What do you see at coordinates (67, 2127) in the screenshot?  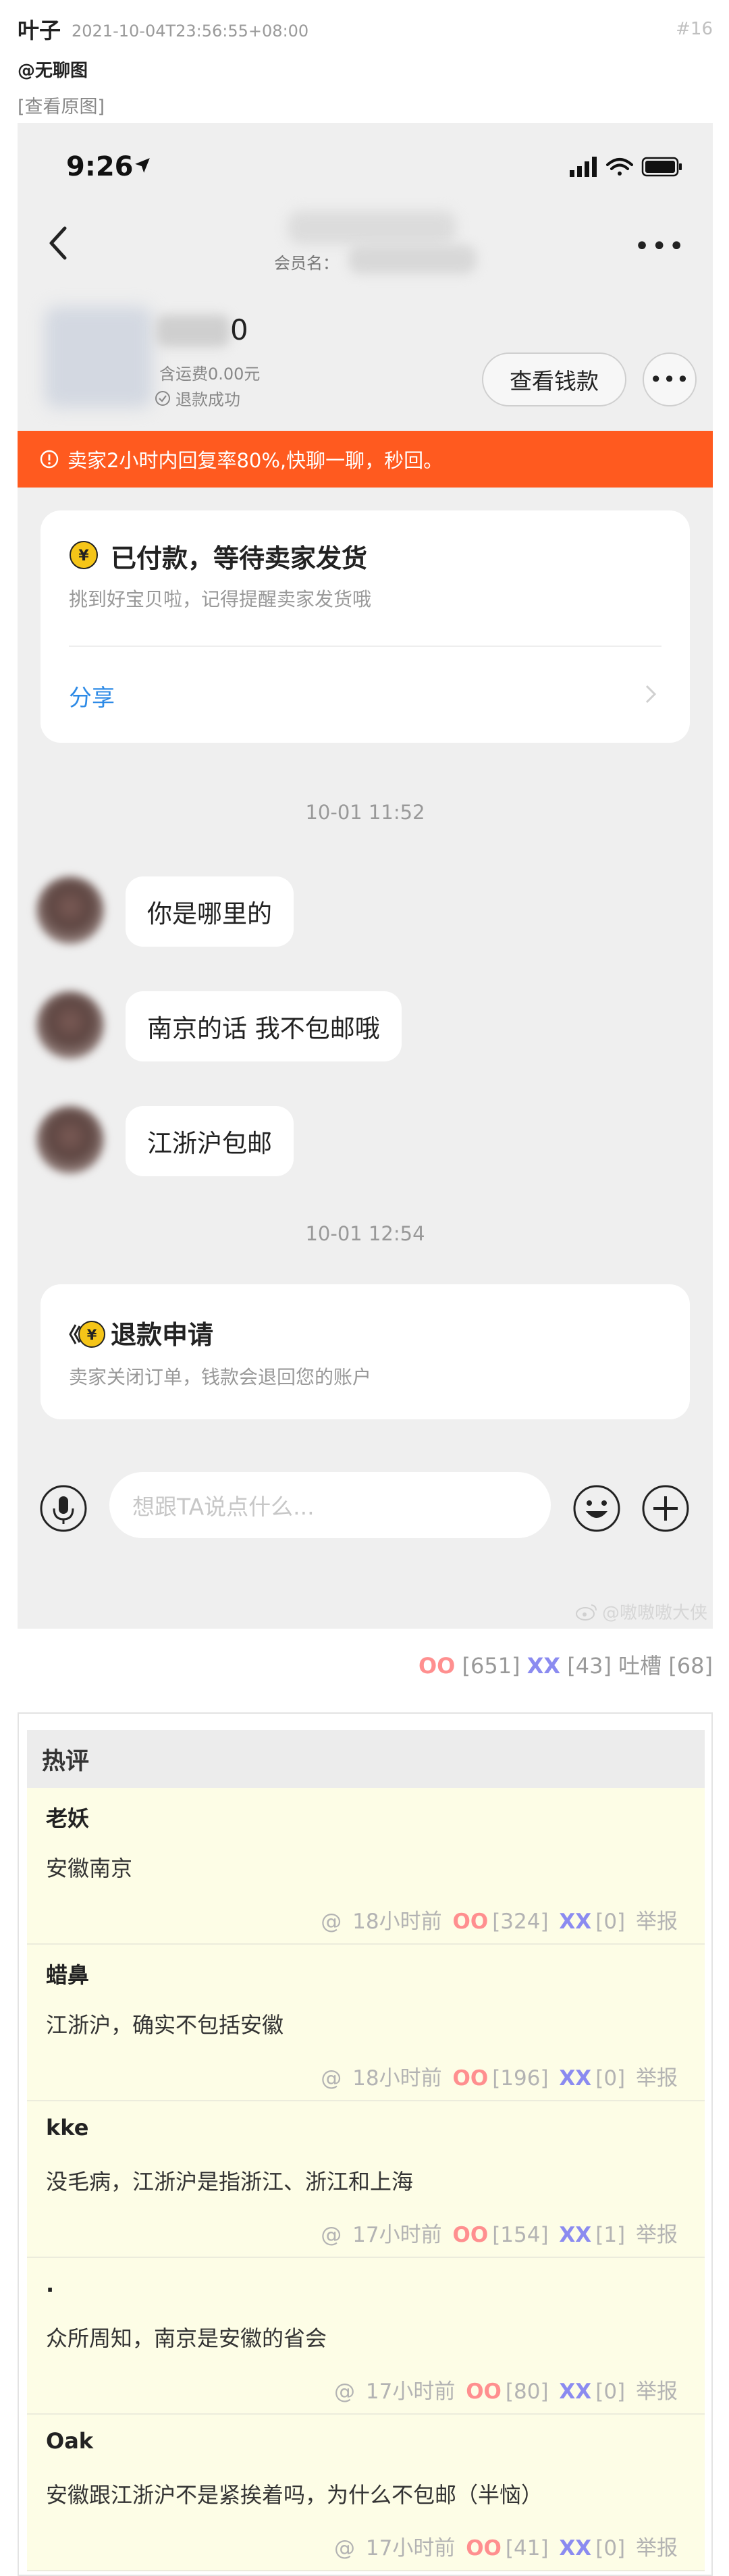 I see `comment-author: kke` at bounding box center [67, 2127].